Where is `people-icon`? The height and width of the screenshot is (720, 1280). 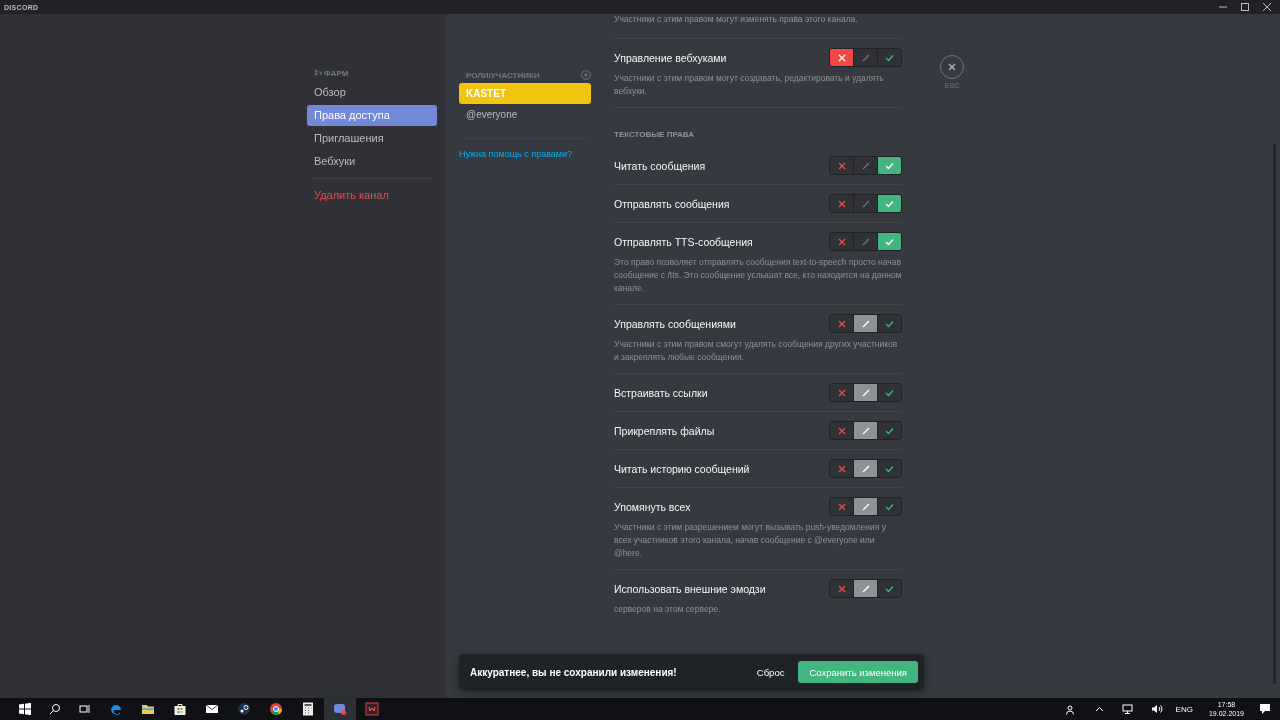
people-icon is located at coordinates (1071, 709).